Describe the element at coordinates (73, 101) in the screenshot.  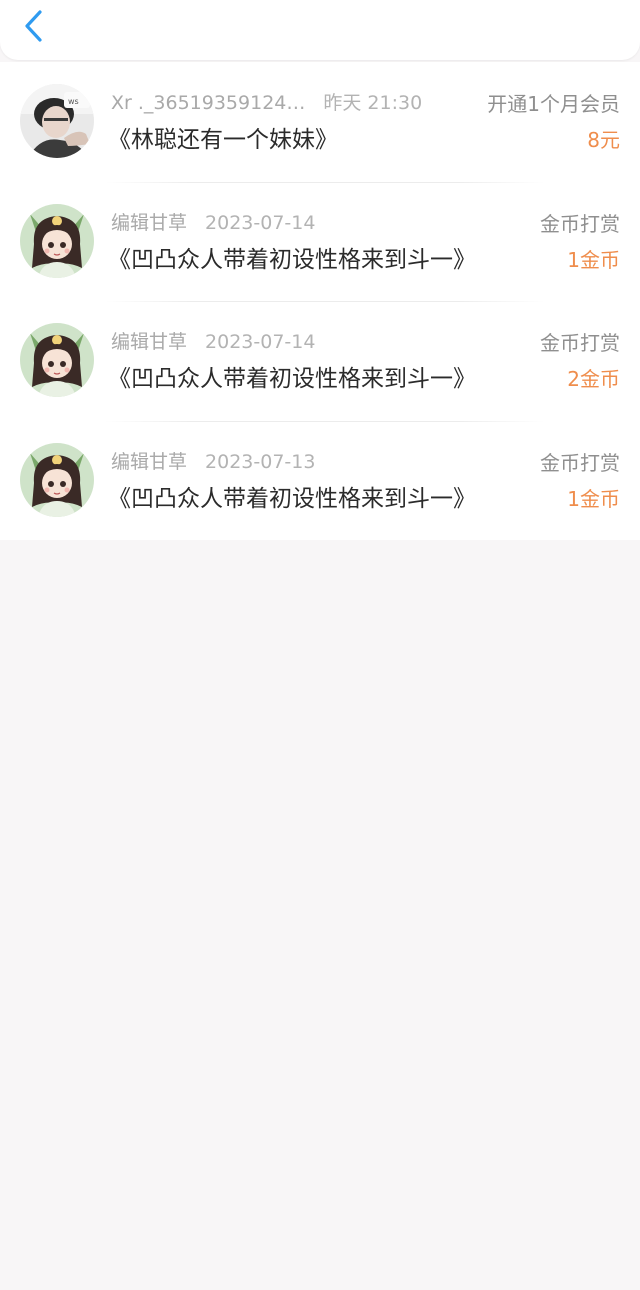
I see `svg-text: ws` at that location.